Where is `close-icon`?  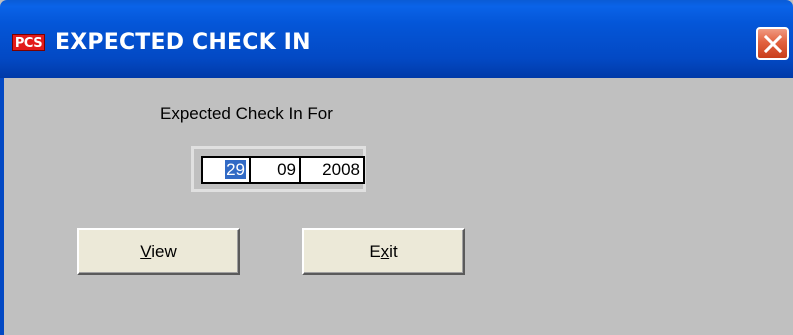 close-icon is located at coordinates (773, 44).